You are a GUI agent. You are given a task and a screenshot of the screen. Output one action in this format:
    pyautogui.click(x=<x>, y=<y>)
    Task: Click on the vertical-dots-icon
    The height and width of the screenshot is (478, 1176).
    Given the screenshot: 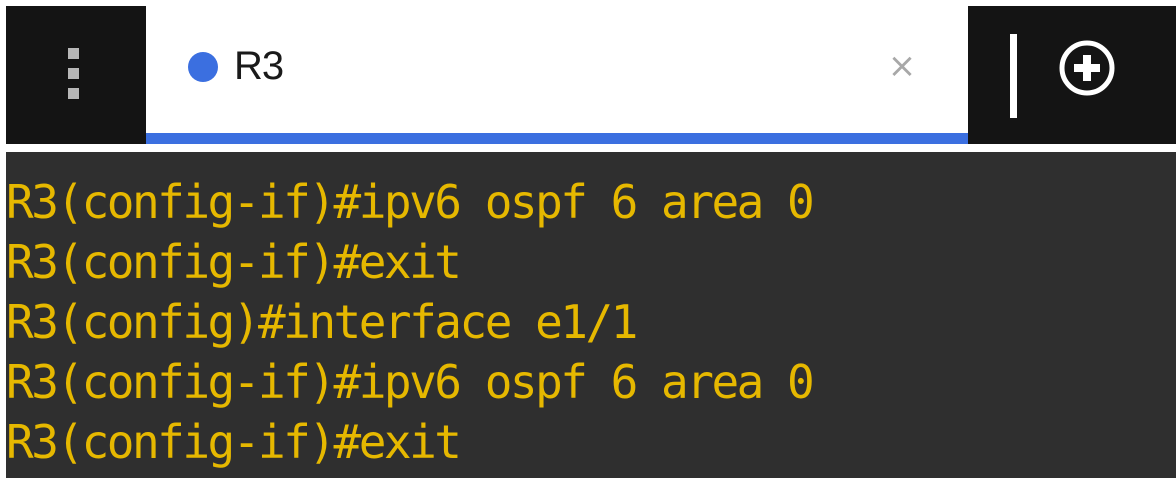 What is the action you would take?
    pyautogui.click(x=74, y=74)
    